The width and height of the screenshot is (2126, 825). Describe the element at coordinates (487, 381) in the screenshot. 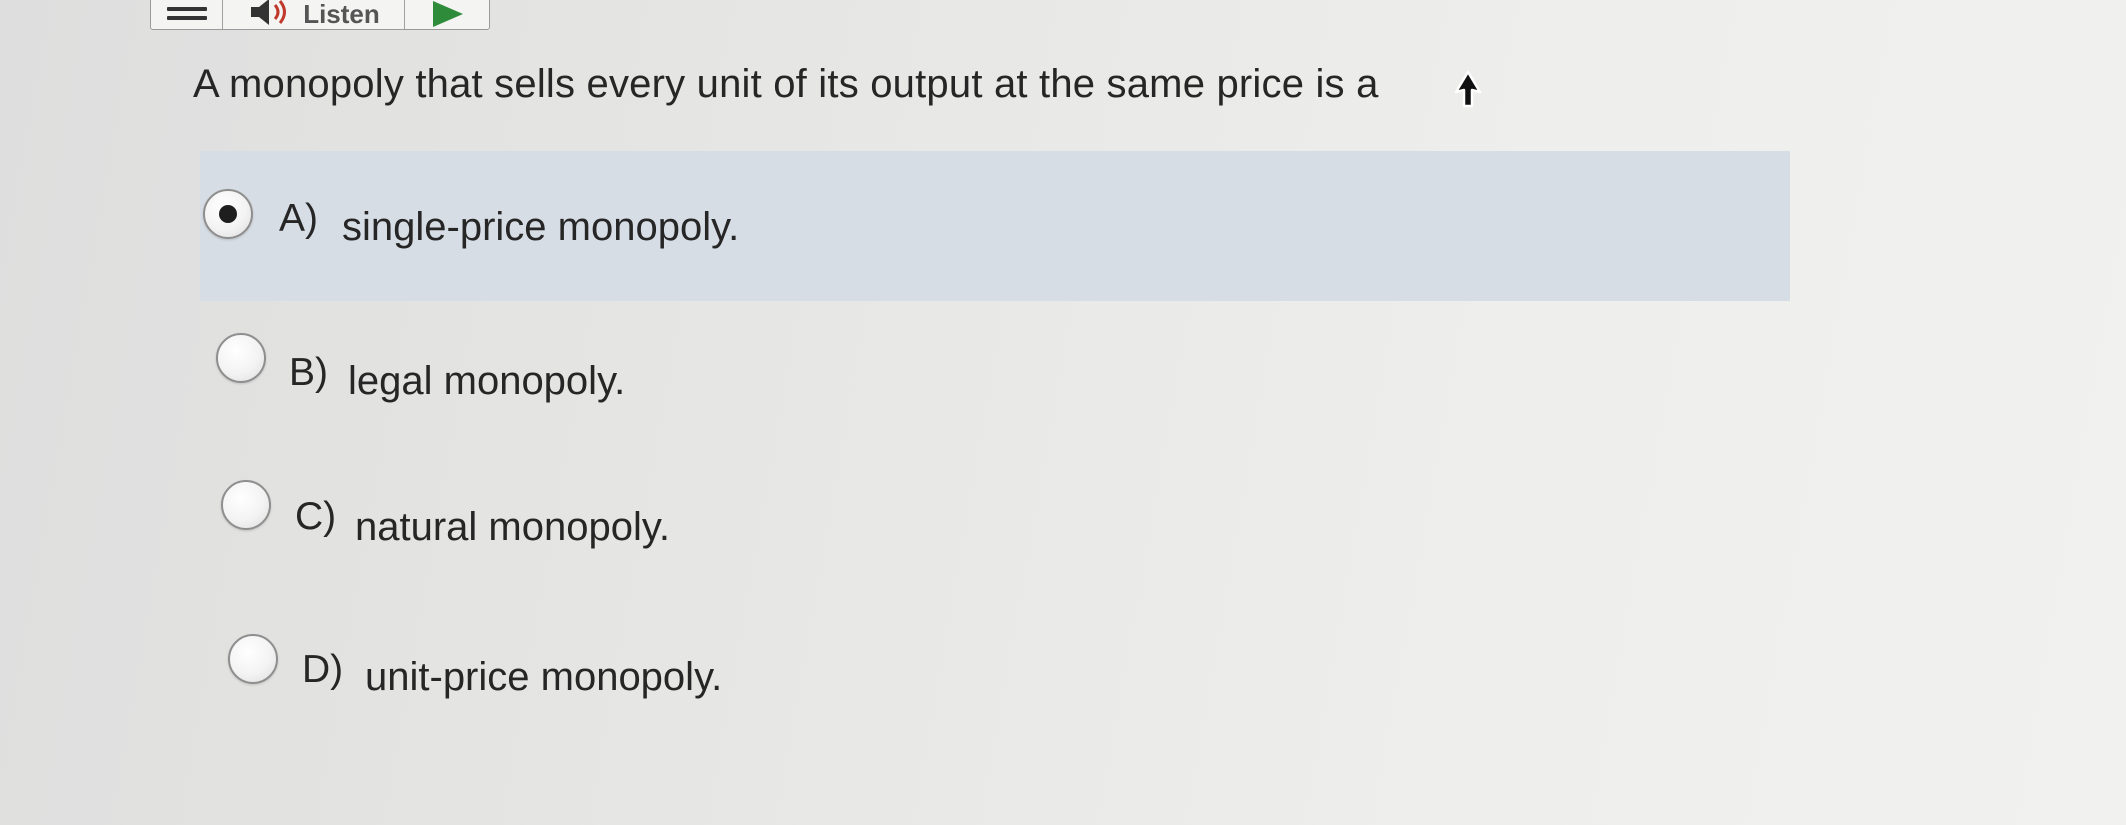

I see `option-text-b: legal monopoly.` at that location.